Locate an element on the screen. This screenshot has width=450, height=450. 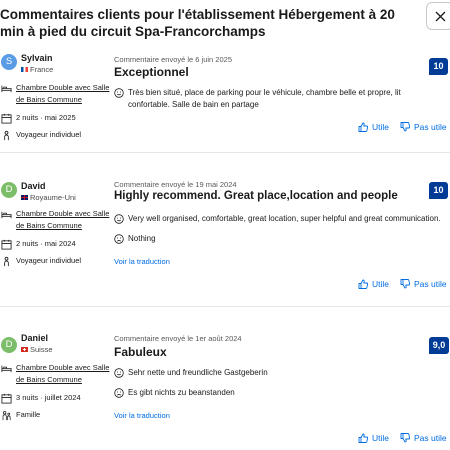
stay-text: 2 nuits · mai 2024 is located at coordinates (46, 243).